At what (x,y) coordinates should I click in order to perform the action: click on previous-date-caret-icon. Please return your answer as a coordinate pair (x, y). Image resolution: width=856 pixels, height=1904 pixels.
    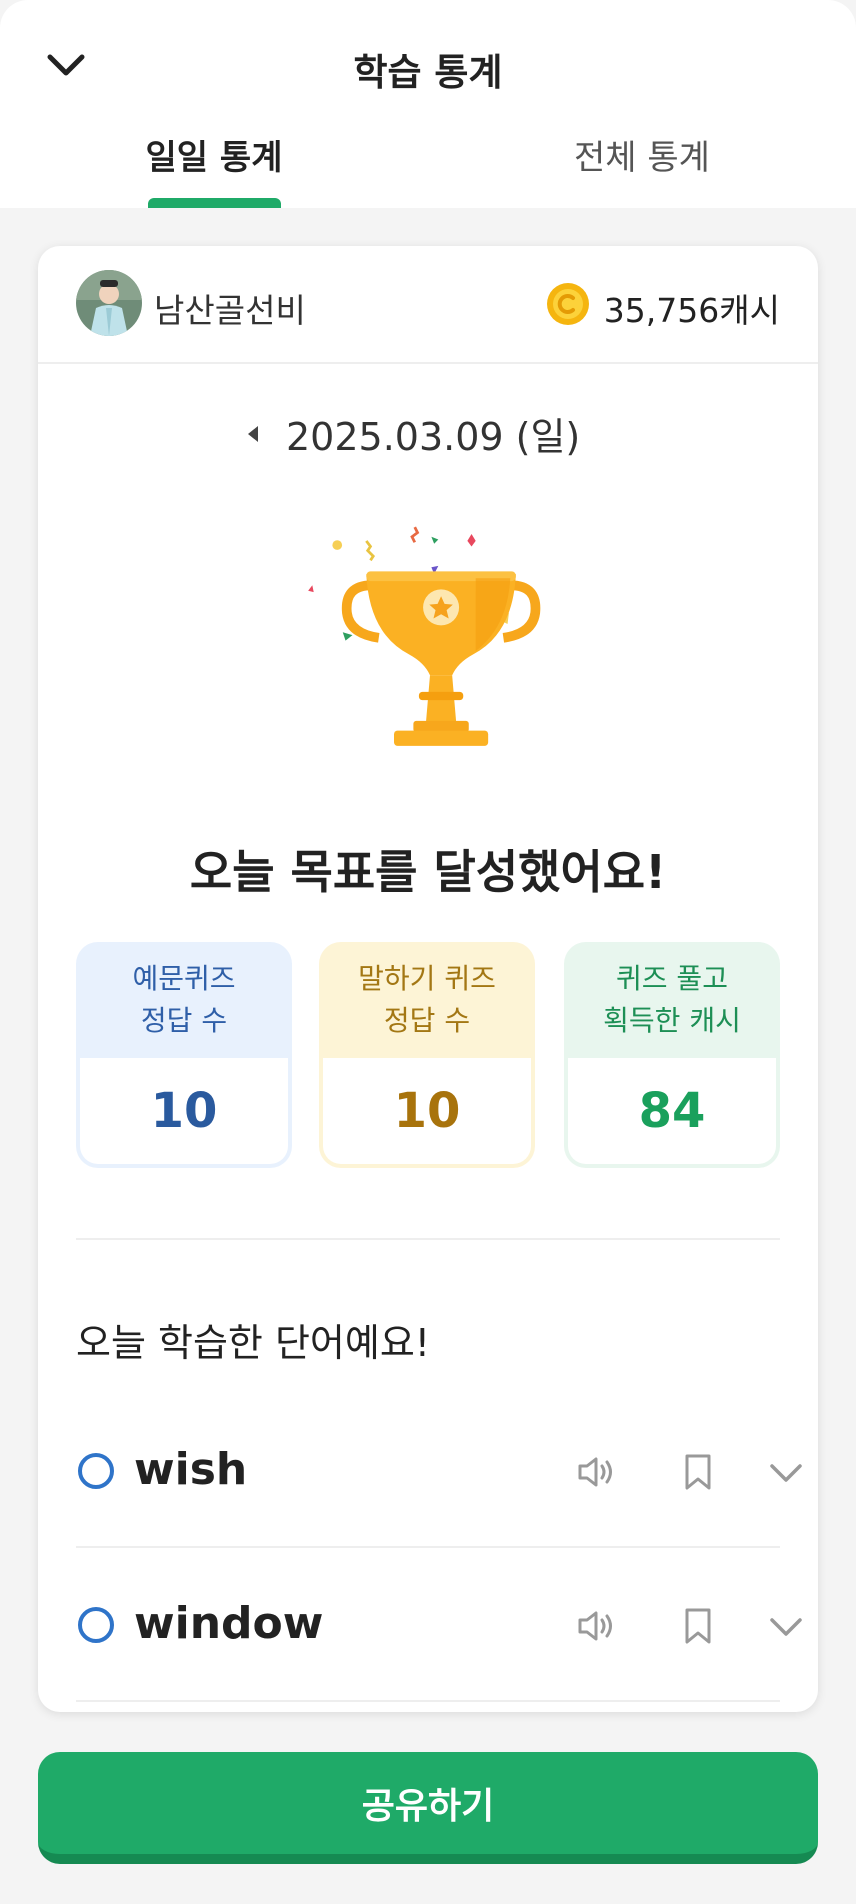
    Looking at the image, I should click on (254, 434).